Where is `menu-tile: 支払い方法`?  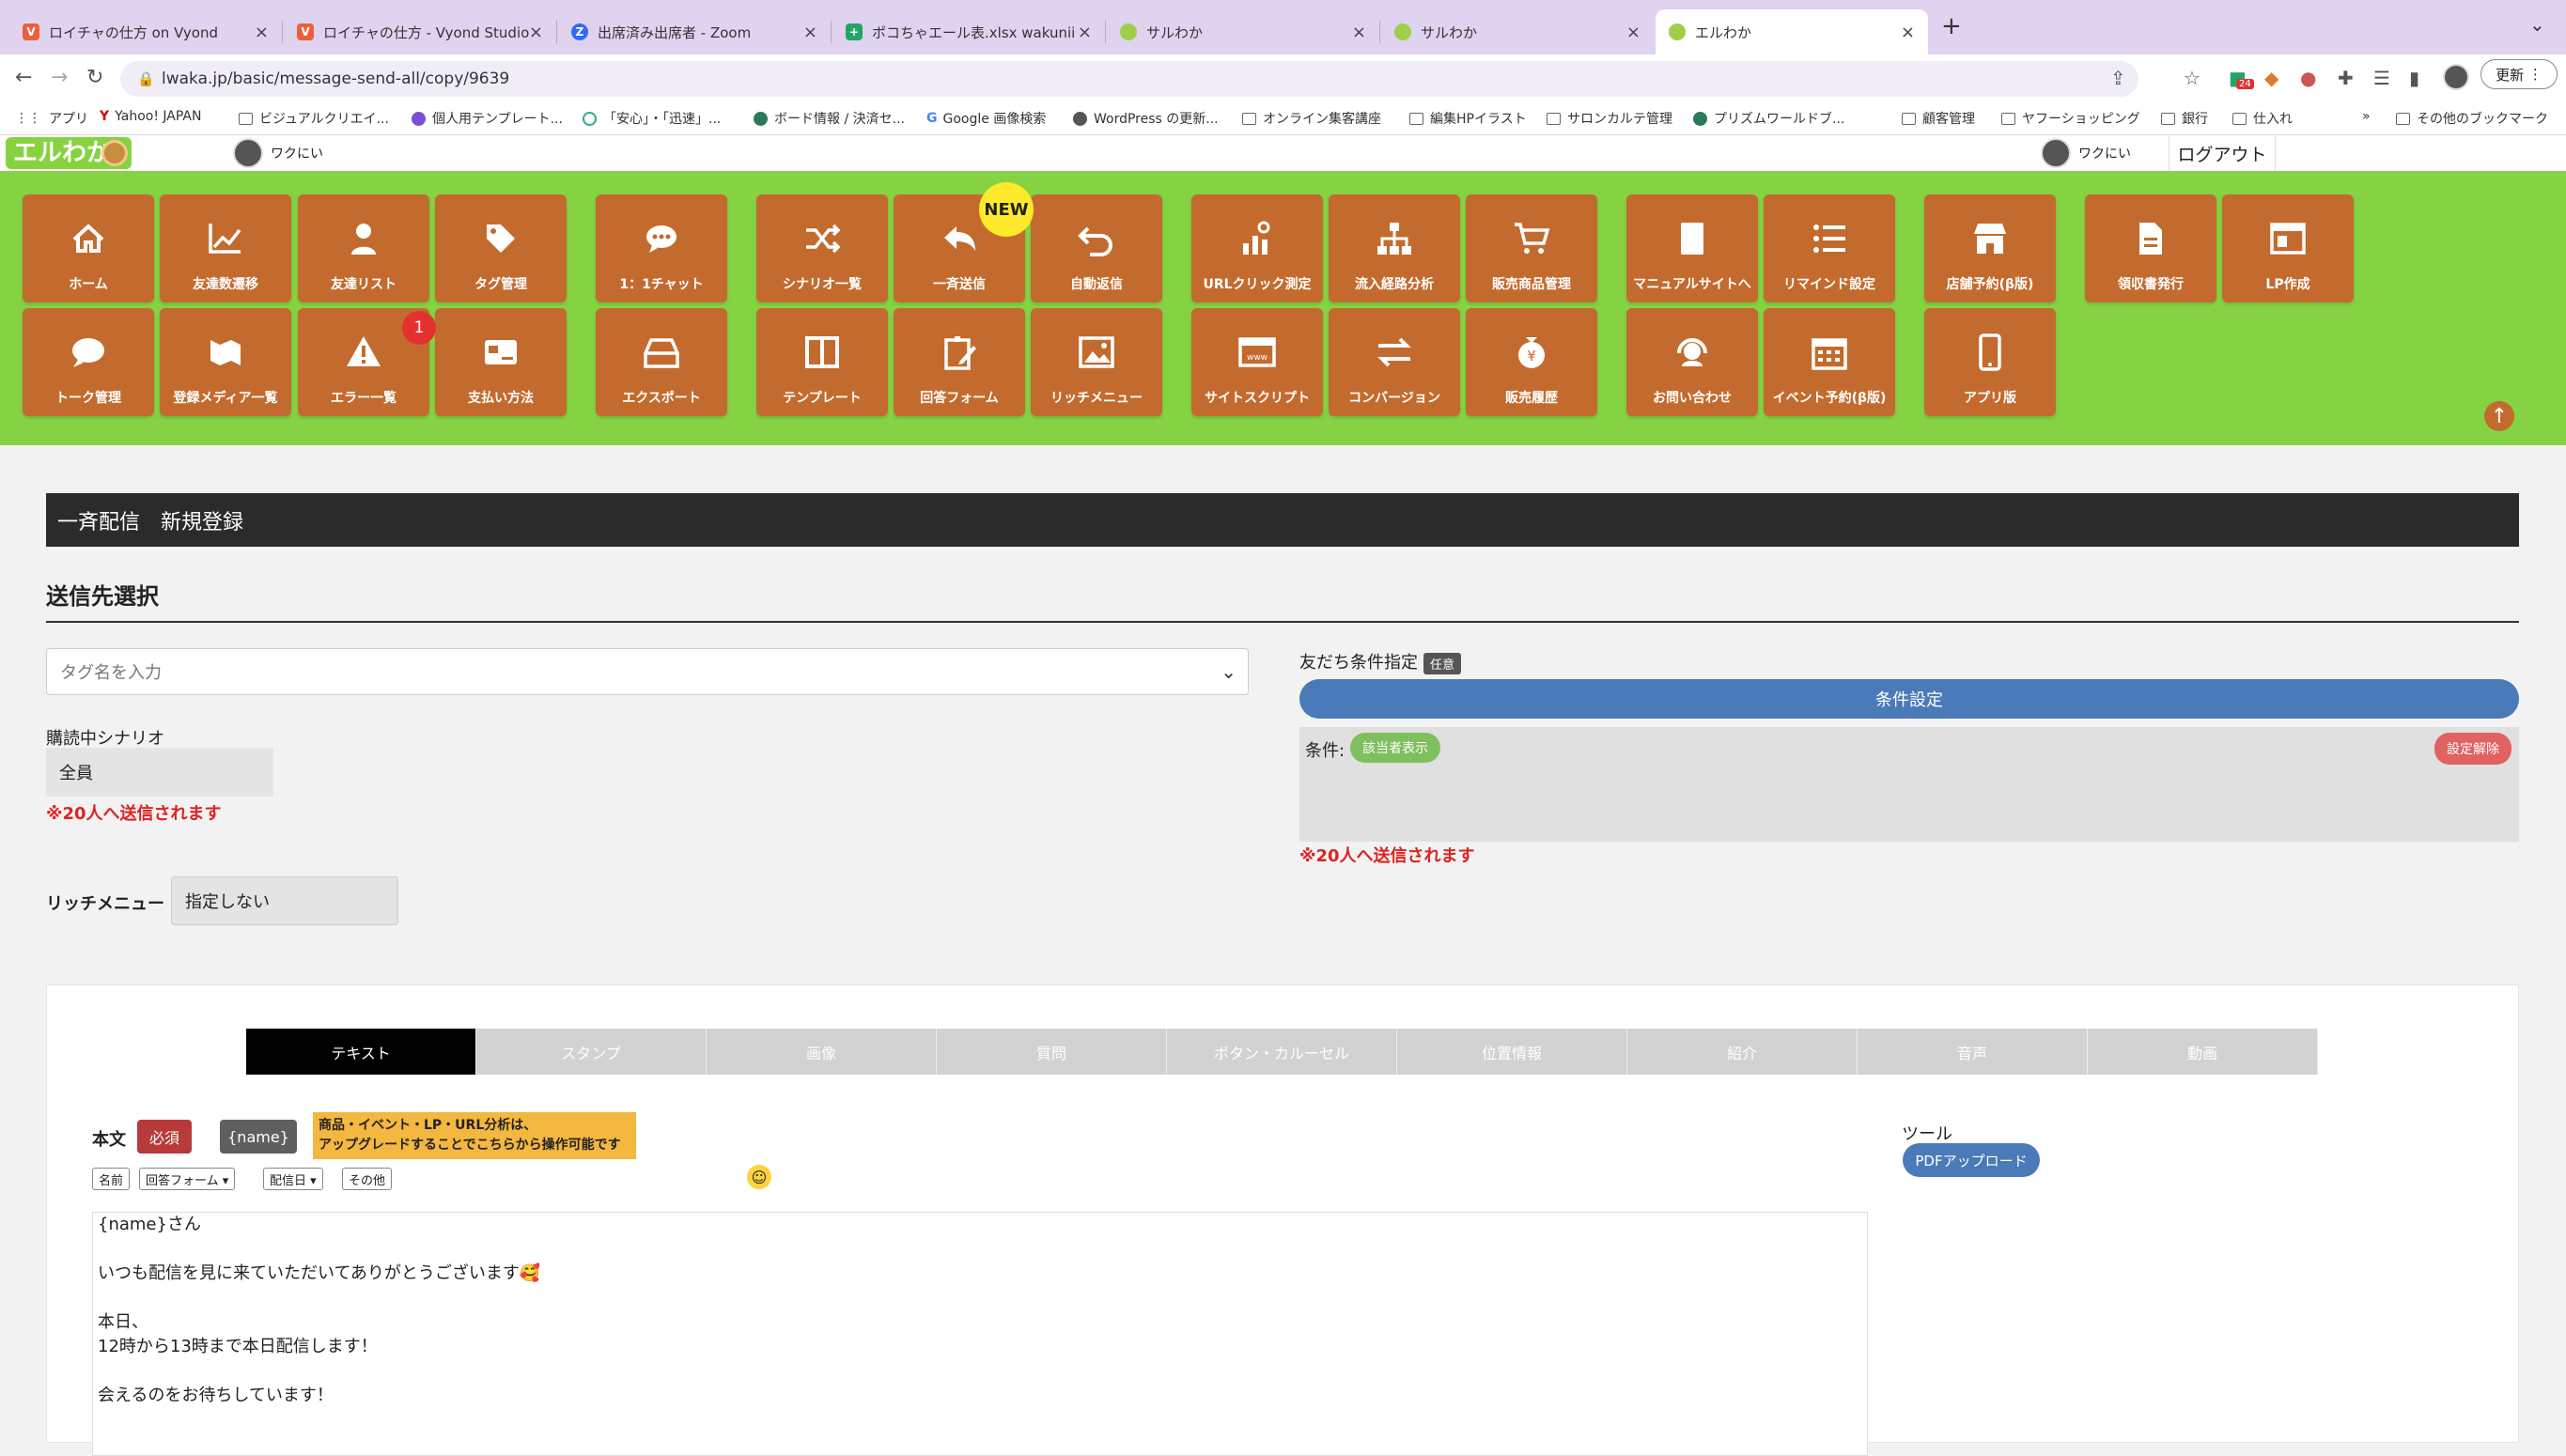 menu-tile: 支払い方法 is located at coordinates (501, 362).